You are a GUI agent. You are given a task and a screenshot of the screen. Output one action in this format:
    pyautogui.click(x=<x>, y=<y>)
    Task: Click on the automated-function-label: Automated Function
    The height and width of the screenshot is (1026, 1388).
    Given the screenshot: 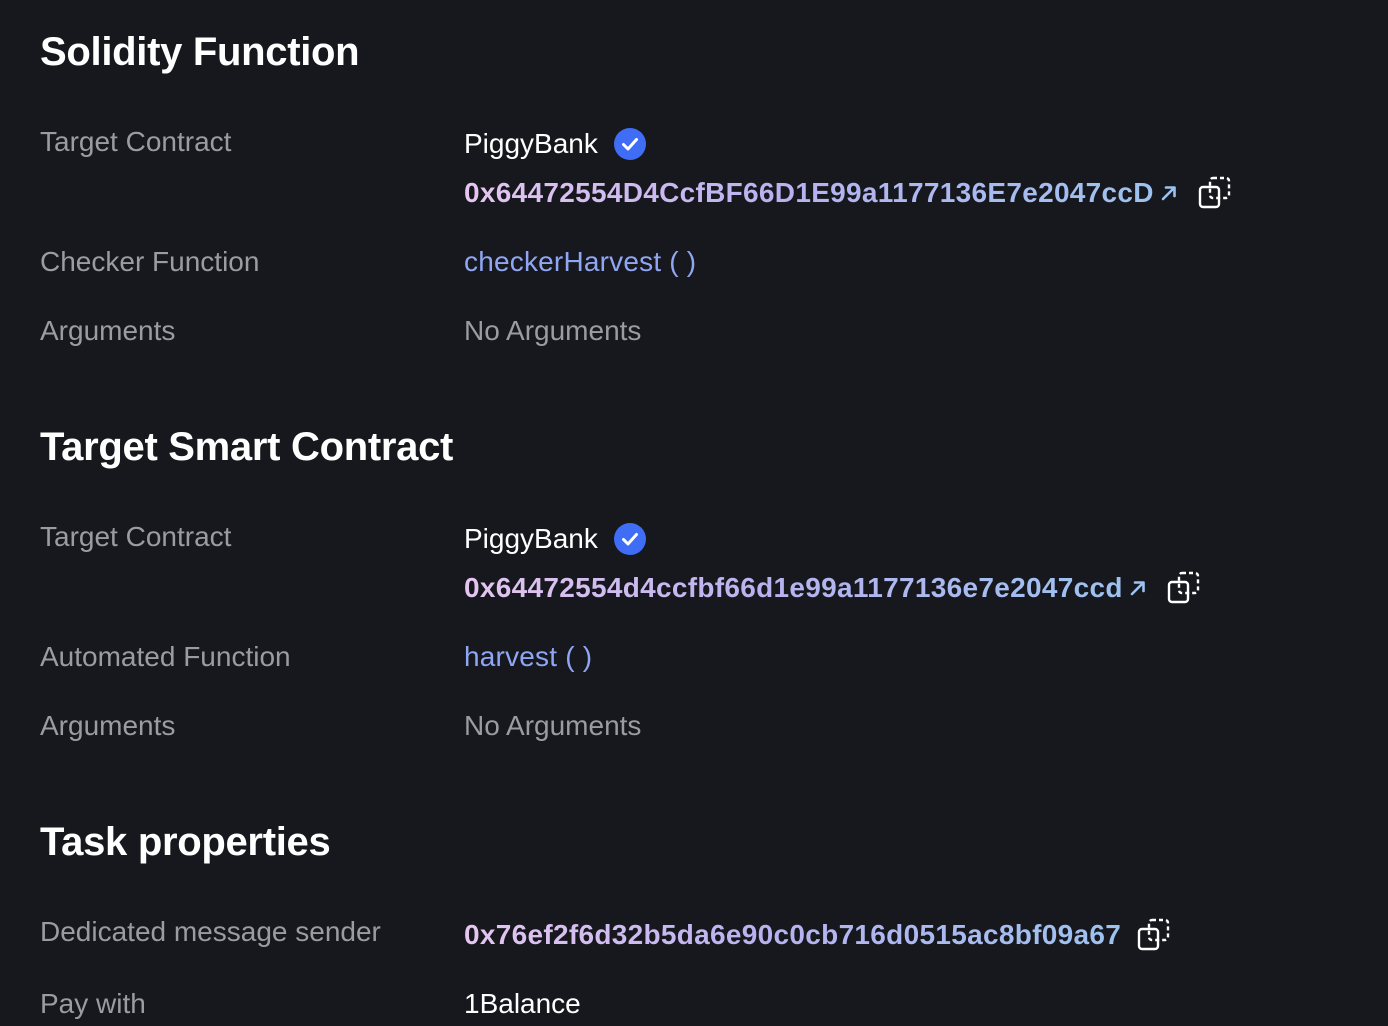 What is the action you would take?
    pyautogui.click(x=165, y=656)
    